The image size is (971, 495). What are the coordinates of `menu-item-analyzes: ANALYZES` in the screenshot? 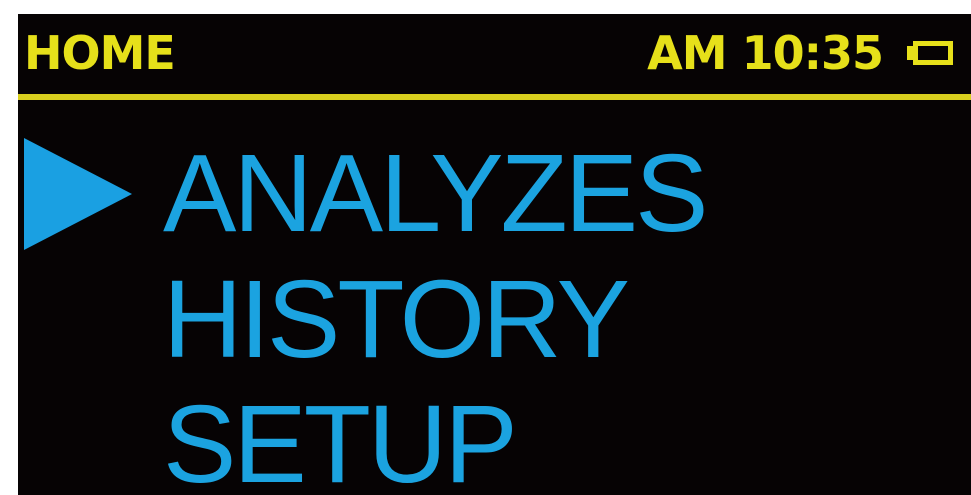 It's located at (435, 194).